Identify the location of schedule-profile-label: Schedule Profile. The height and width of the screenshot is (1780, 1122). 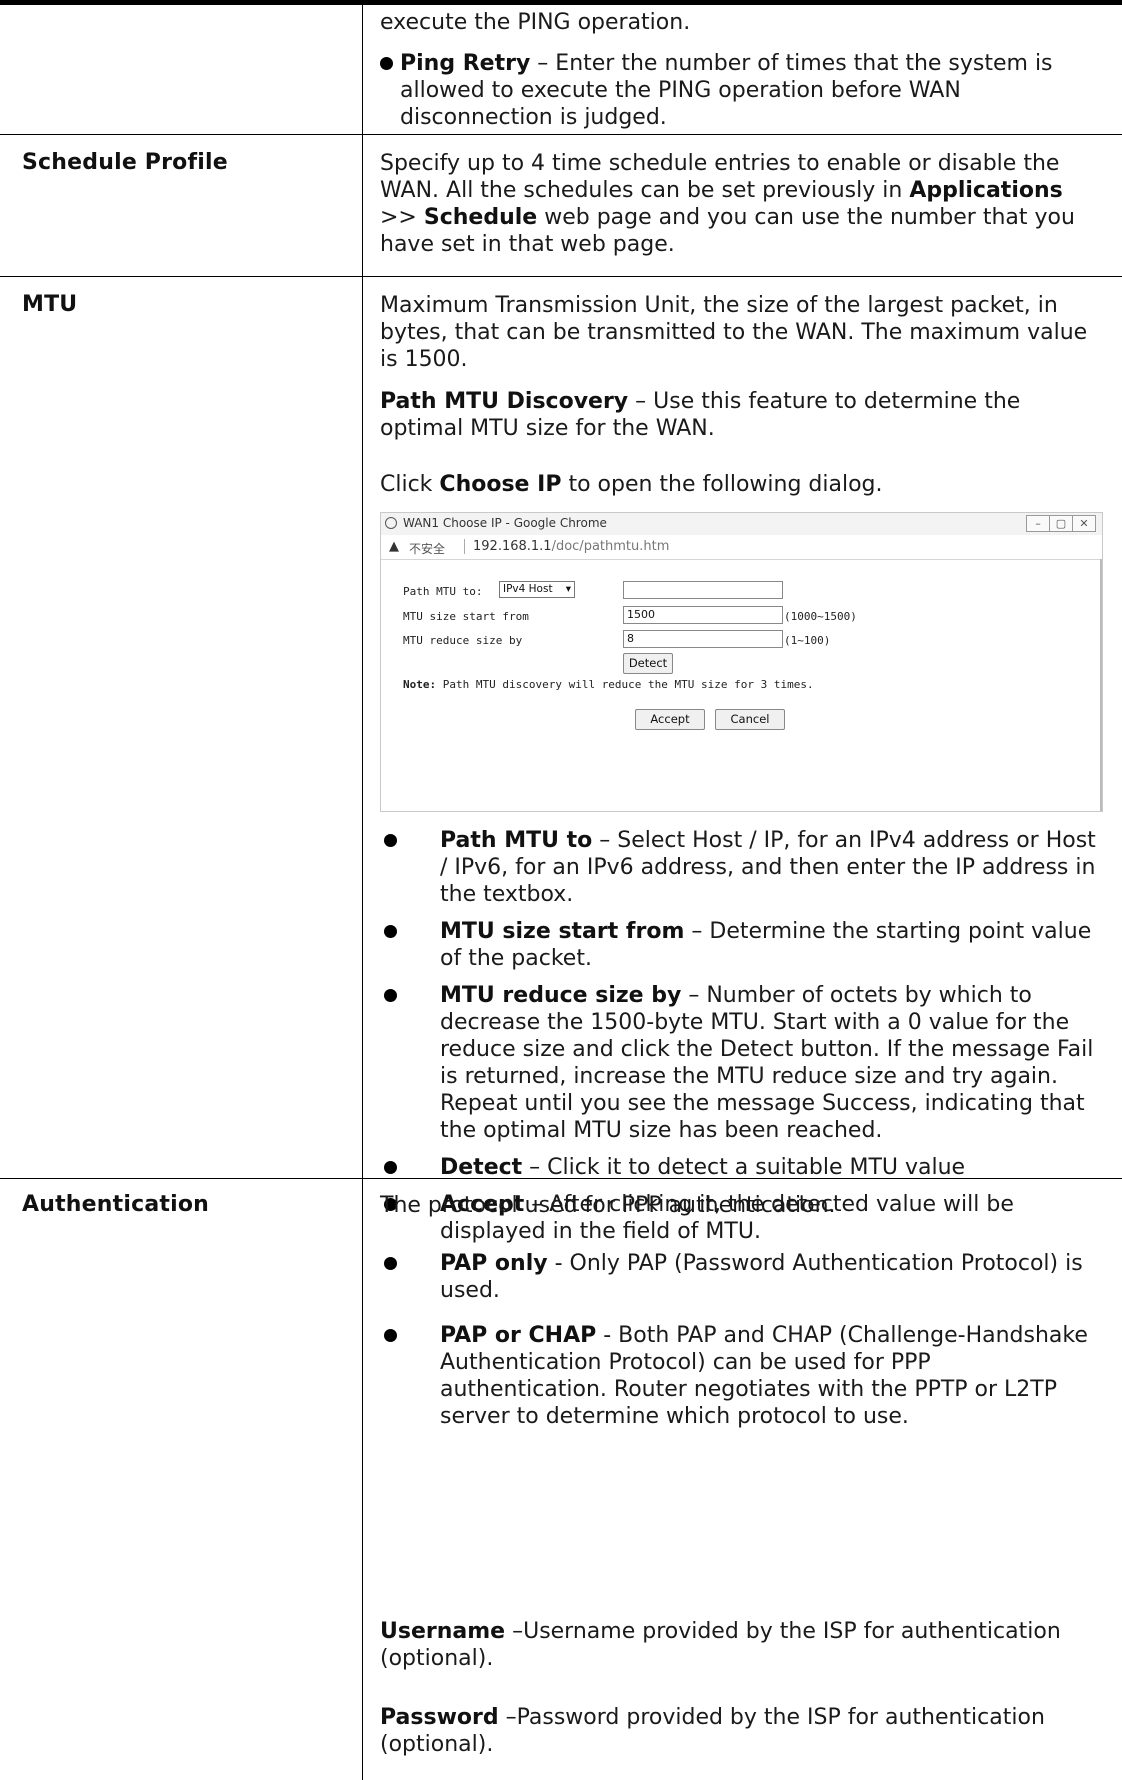
(125, 162).